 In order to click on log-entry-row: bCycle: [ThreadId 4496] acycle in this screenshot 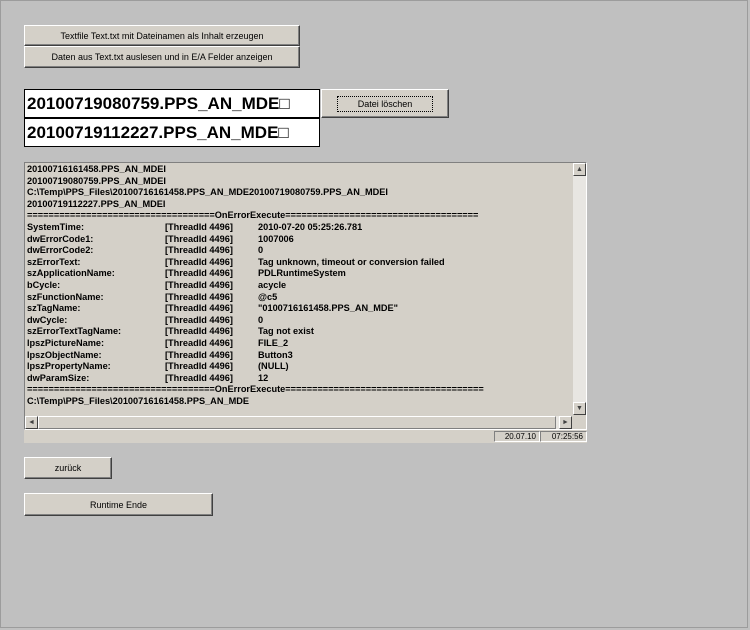, I will do `click(299, 286)`.